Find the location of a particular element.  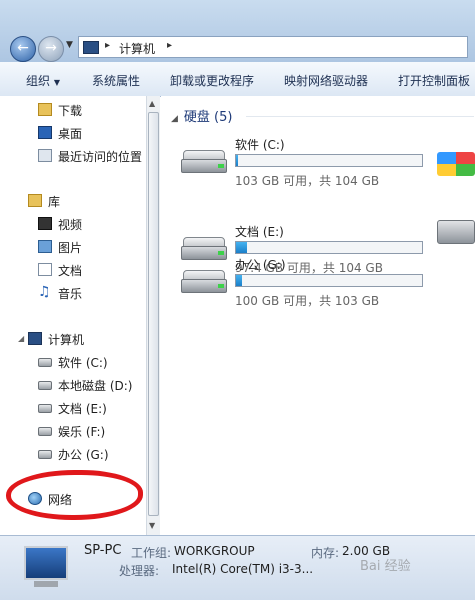

download-folder-icon is located at coordinates (45, 109).